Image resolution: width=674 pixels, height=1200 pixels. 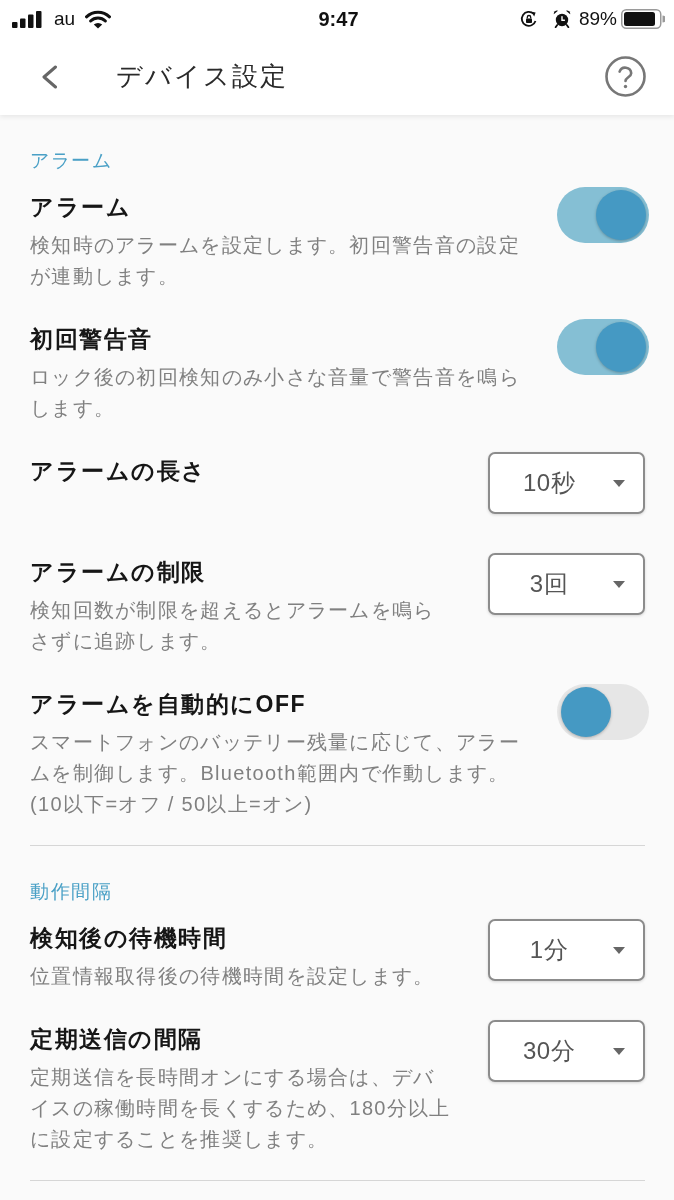 What do you see at coordinates (625, 76) in the screenshot?
I see `help-icon` at bounding box center [625, 76].